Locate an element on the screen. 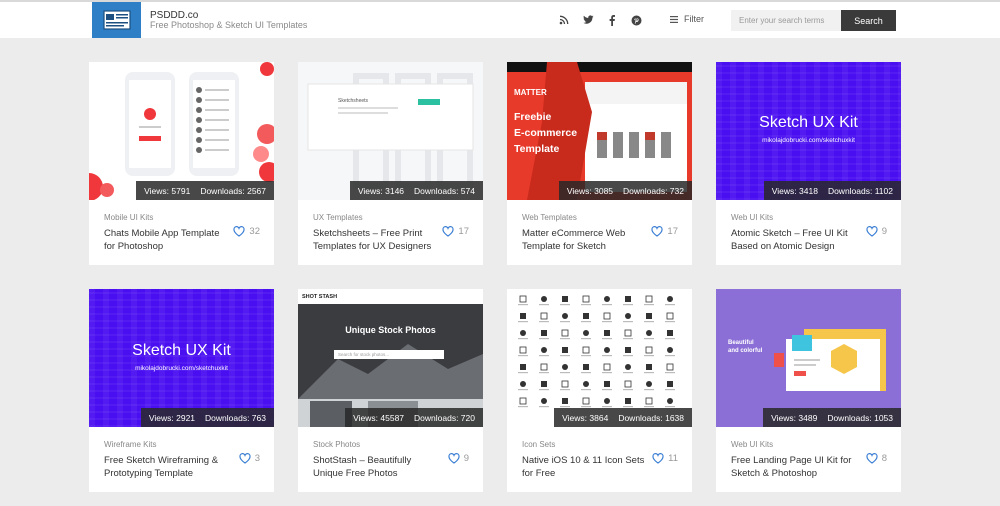  downloads-count: Downloads: 574 is located at coordinates (444, 190).